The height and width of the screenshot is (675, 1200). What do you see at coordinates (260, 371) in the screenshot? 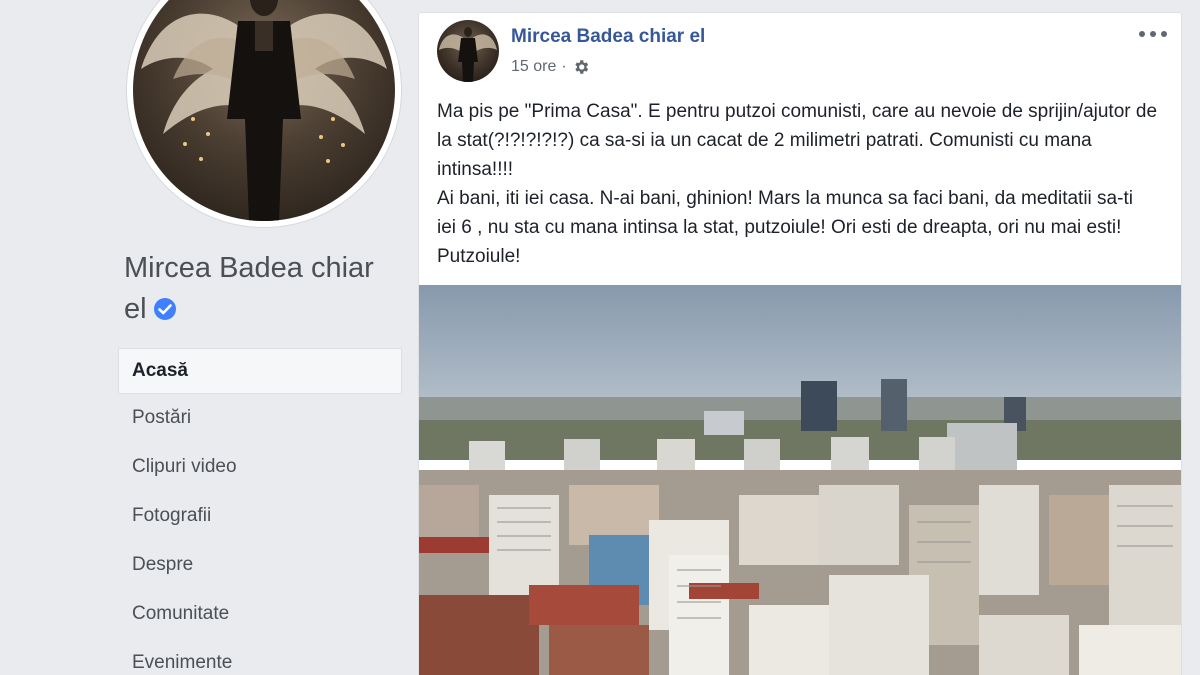
I see `nav-item-acasa: Acasă` at bounding box center [260, 371].